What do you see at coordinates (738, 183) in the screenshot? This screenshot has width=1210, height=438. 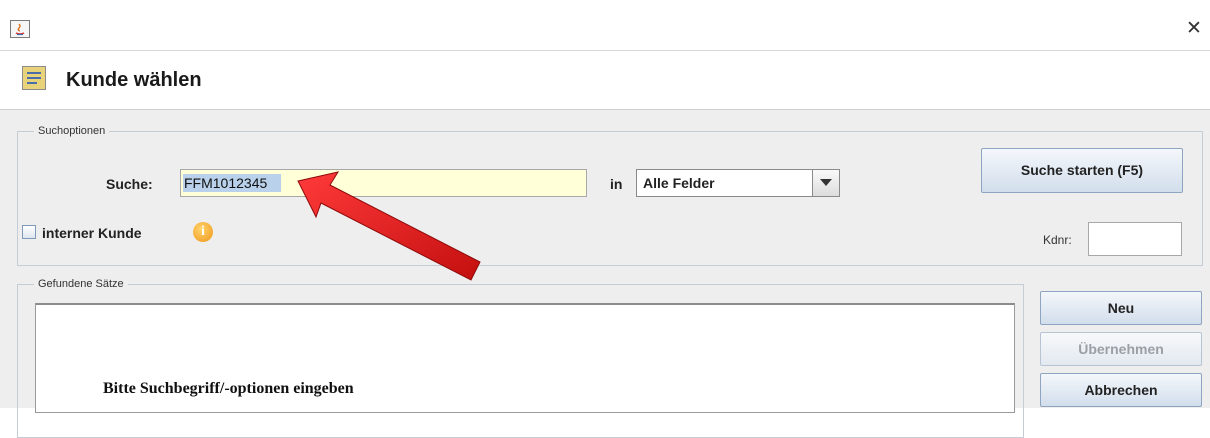 I see `field-select: Alle Felder` at bounding box center [738, 183].